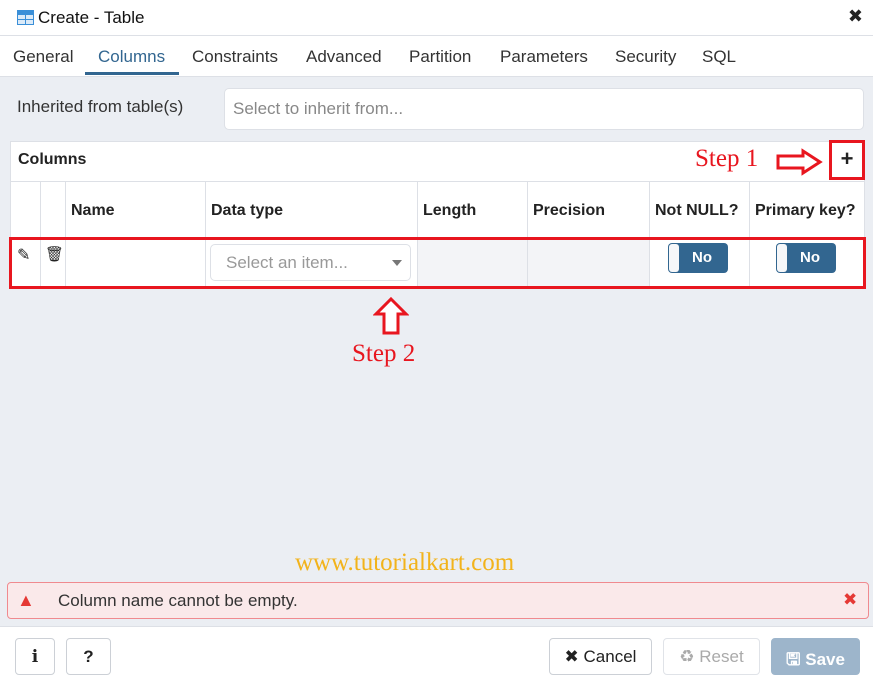  Describe the element at coordinates (43, 57) in the screenshot. I see `tab-general: General` at that location.